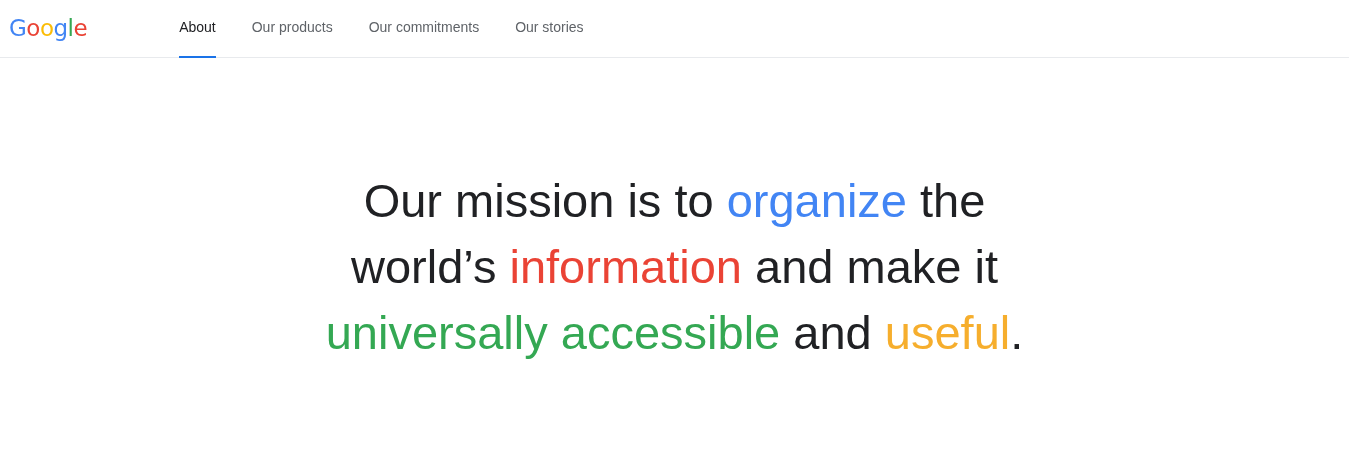  What do you see at coordinates (292, 29) in the screenshot?
I see `nav-tab: Our products` at bounding box center [292, 29].